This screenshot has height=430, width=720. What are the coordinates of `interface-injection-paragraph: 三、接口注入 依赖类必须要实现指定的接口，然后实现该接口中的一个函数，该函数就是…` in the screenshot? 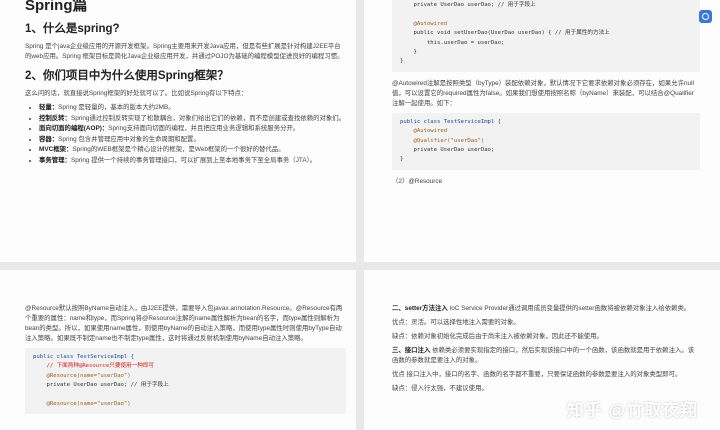 It's located at (546, 356).